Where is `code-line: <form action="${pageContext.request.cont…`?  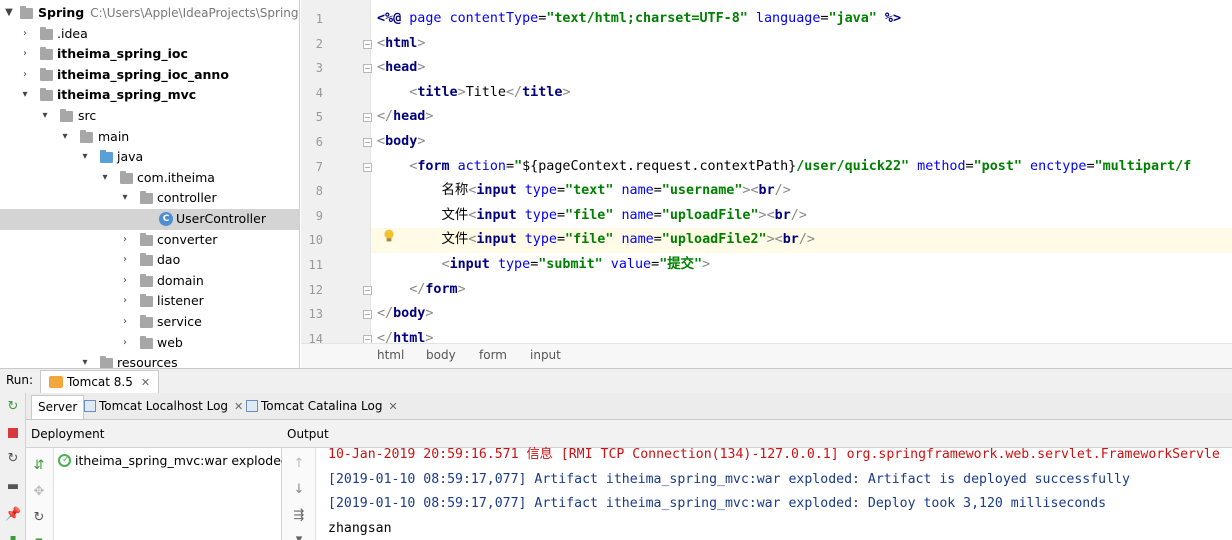
code-line: <form action="${pageContext.request.cont… is located at coordinates (784, 167).